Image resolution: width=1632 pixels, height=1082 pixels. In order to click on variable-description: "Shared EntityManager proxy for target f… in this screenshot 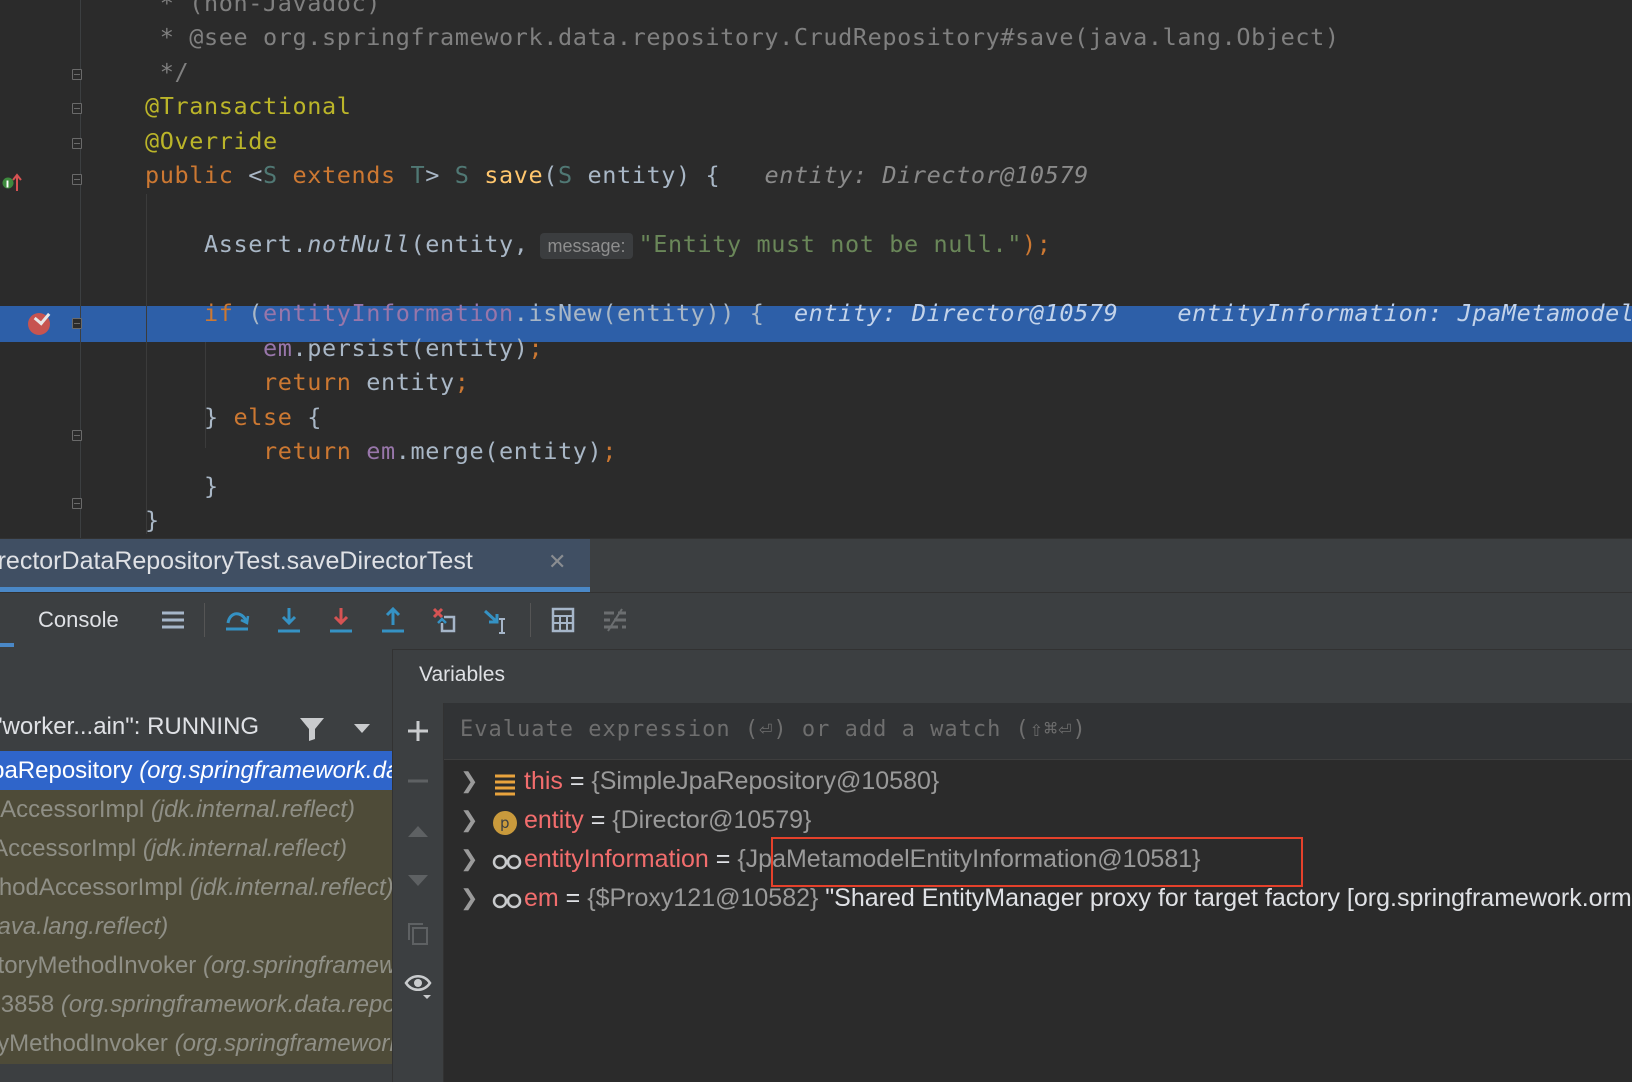, I will do `click(1228, 898)`.